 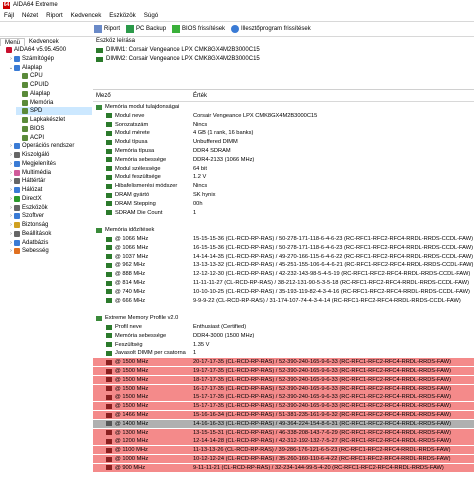 What do you see at coordinates (271, 28) in the screenshot?
I see `driver-update-button: Illesztőprogram frissítések` at bounding box center [271, 28].